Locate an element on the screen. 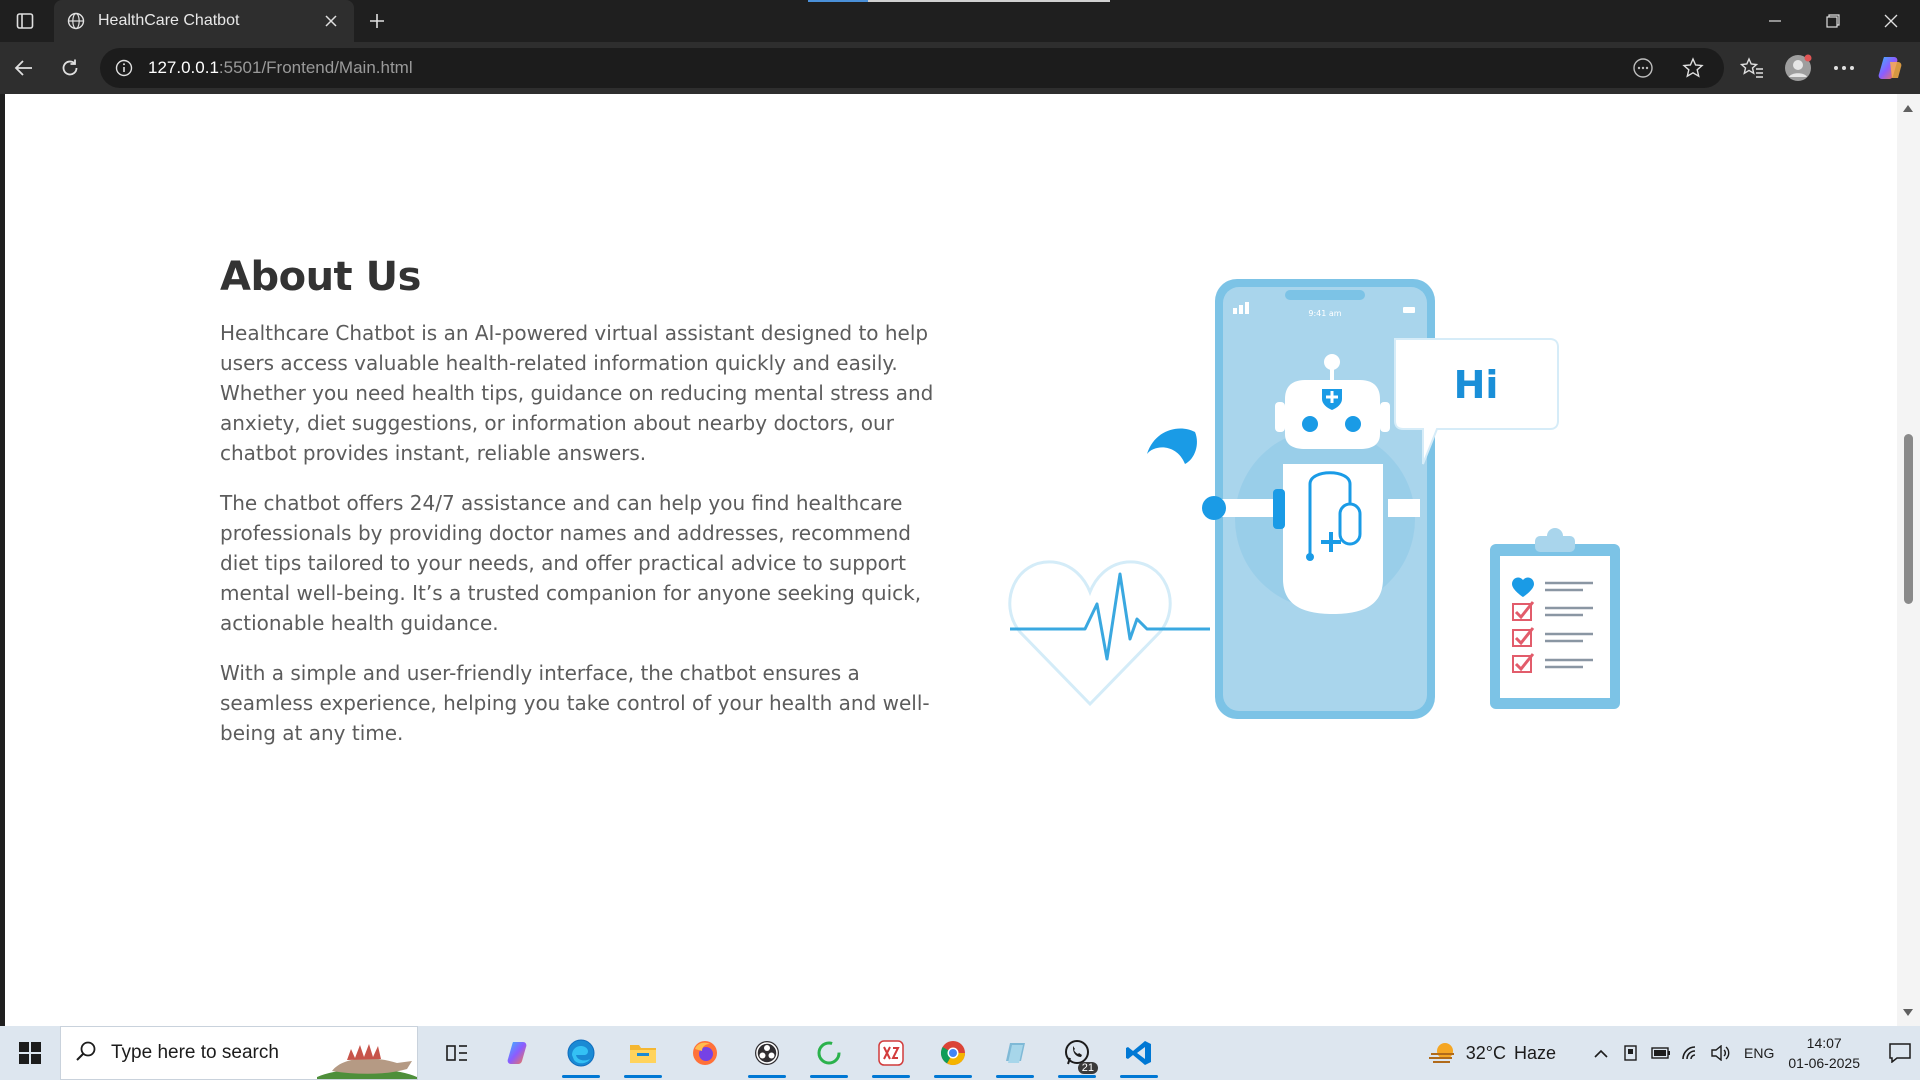 The height and width of the screenshot is (1080, 1920). new-tab-icon is located at coordinates (377, 21).